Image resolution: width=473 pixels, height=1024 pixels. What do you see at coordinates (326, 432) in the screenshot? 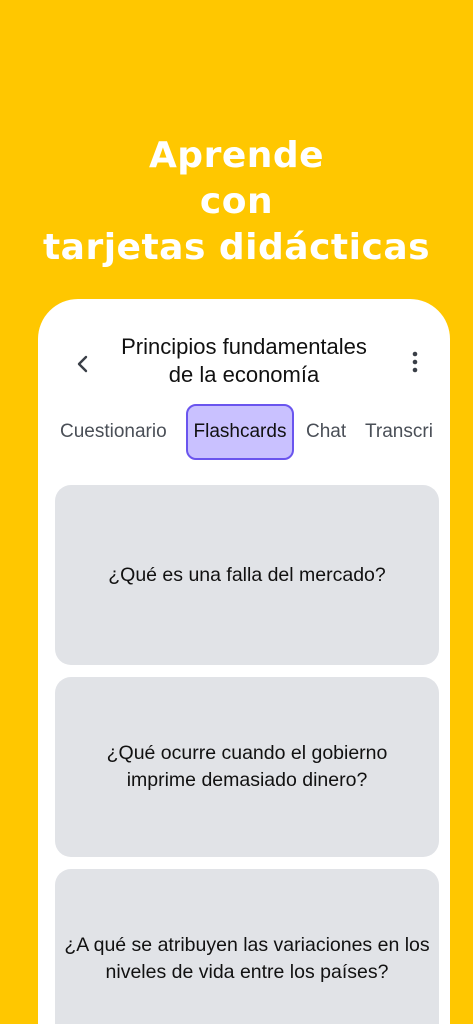
I see `tab-chat: Chat` at bounding box center [326, 432].